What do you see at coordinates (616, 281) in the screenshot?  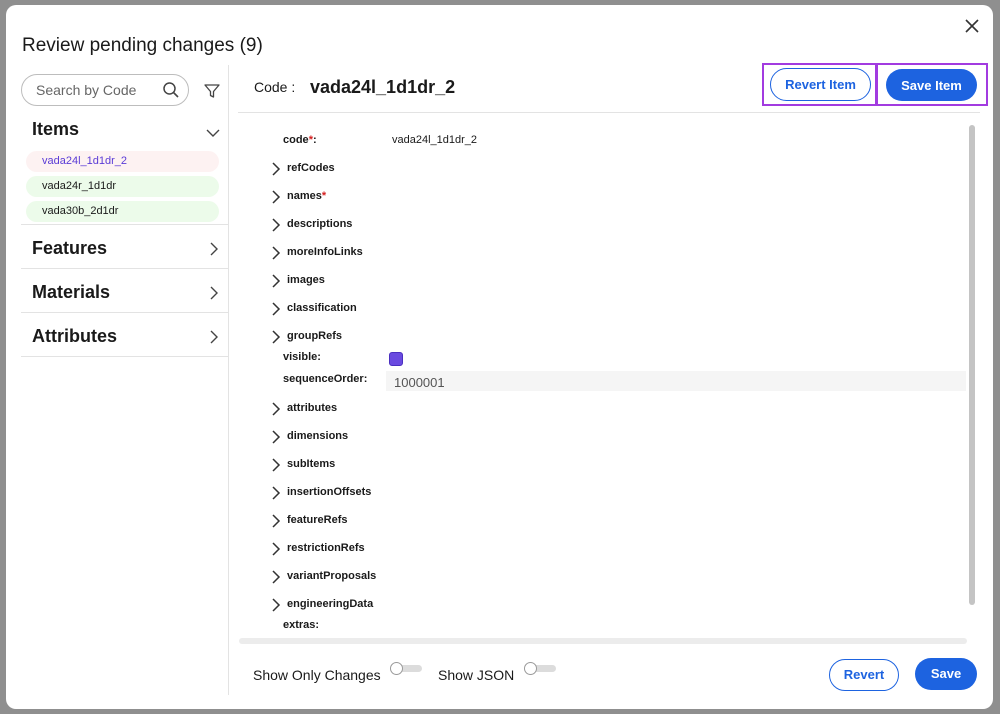 I see `node-images: images` at bounding box center [616, 281].